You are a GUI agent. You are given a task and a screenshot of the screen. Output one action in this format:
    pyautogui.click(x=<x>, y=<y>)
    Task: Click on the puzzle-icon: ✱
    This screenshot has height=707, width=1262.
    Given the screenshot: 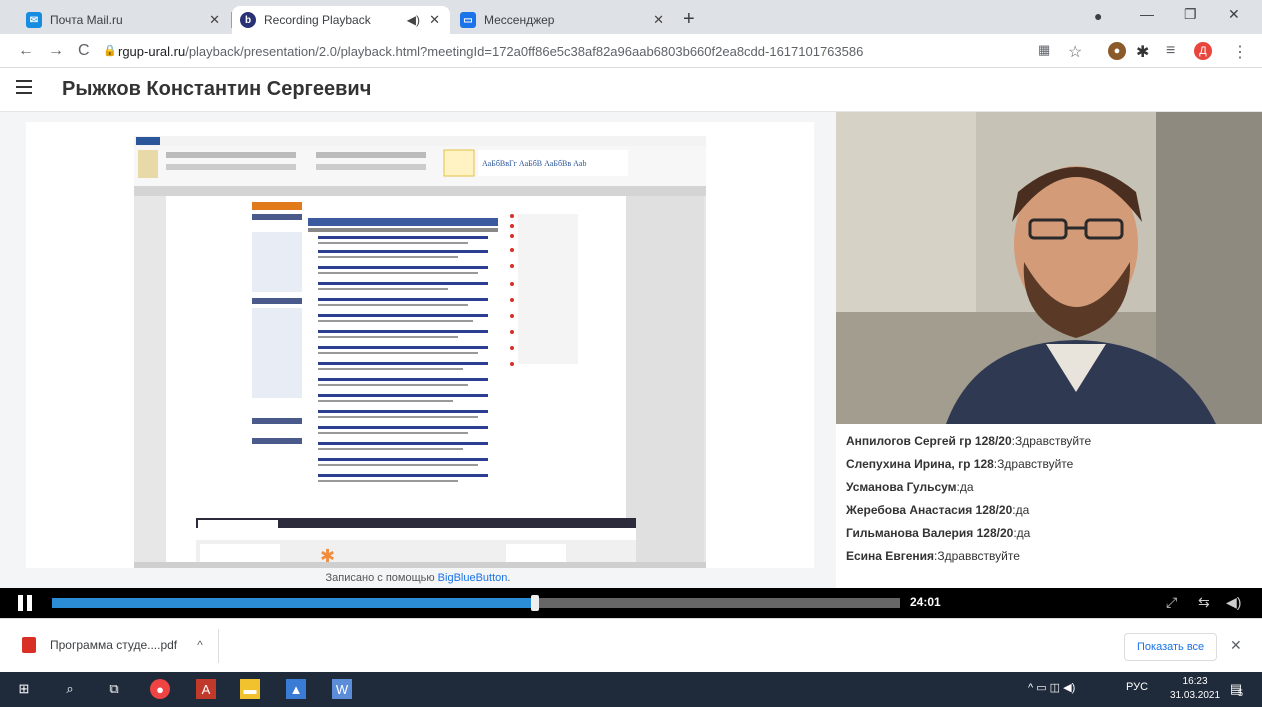 What is the action you would take?
    pyautogui.click(x=1142, y=52)
    